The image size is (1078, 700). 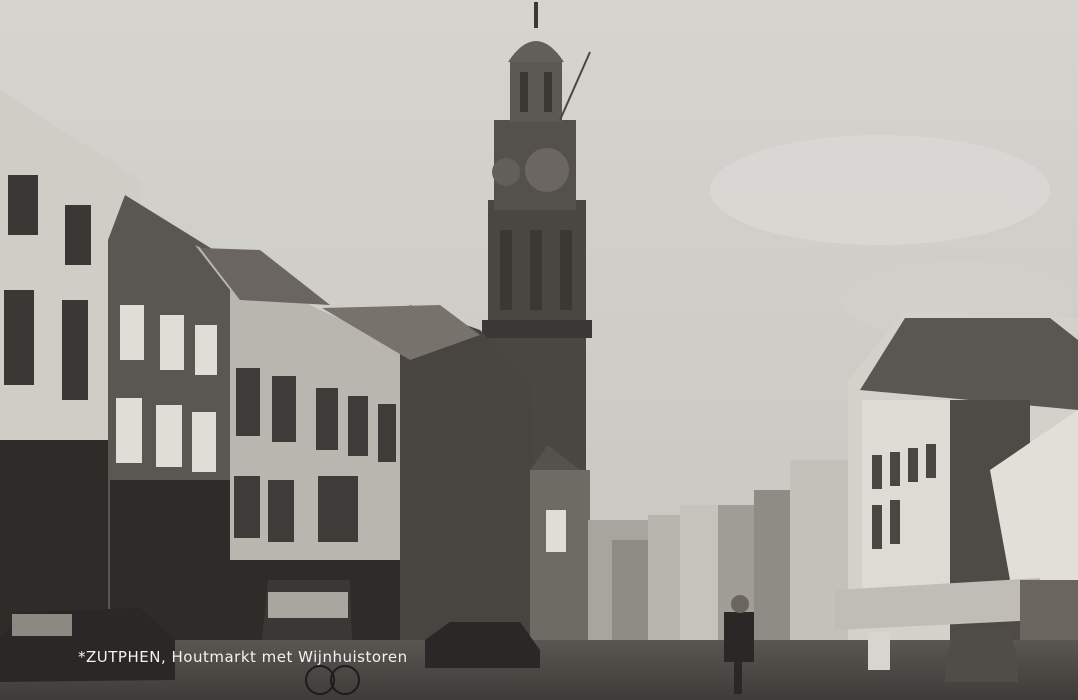 What do you see at coordinates (289, 657) in the screenshot?
I see `caption-title: Houtmarkt met Wijnhuistoren` at bounding box center [289, 657].